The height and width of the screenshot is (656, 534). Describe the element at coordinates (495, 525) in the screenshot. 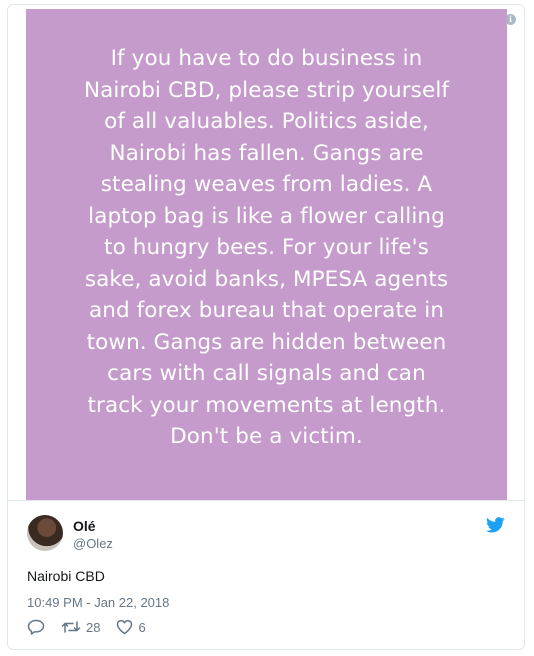

I see `twitter-bird-icon` at that location.